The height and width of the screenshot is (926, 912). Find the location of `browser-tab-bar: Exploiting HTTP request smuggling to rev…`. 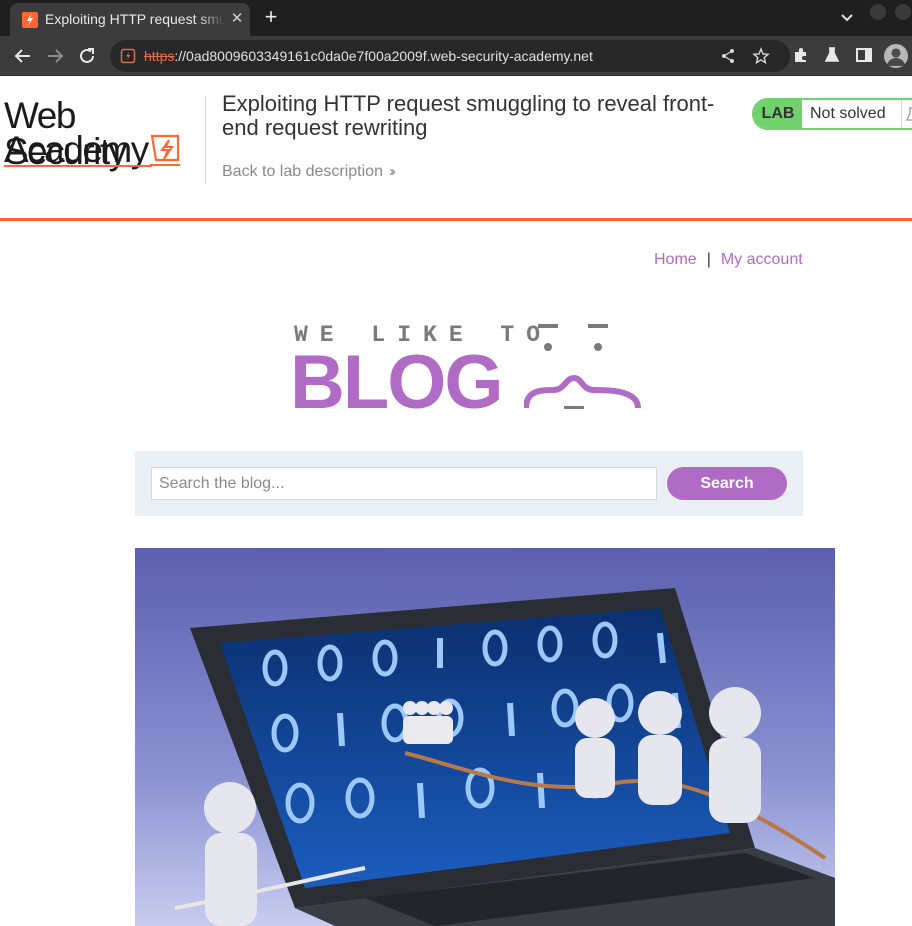

browser-tab-bar: Exploiting HTTP request smuggling to rev… is located at coordinates (456, 18).